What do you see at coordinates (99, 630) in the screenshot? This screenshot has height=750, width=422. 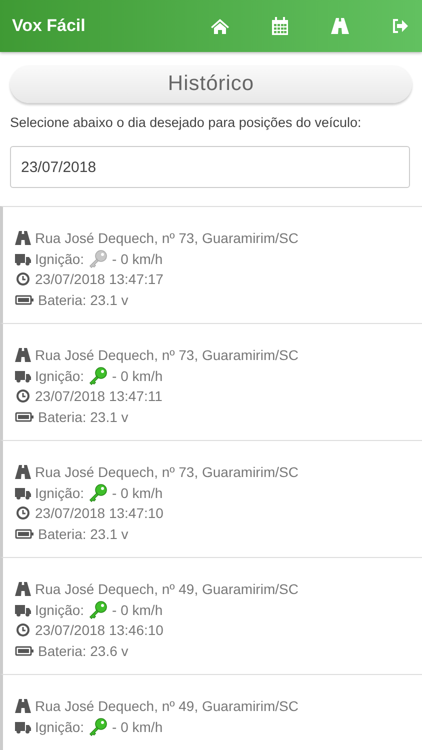 I see `time-text: 23/07/2018 13:46:10` at bounding box center [99, 630].